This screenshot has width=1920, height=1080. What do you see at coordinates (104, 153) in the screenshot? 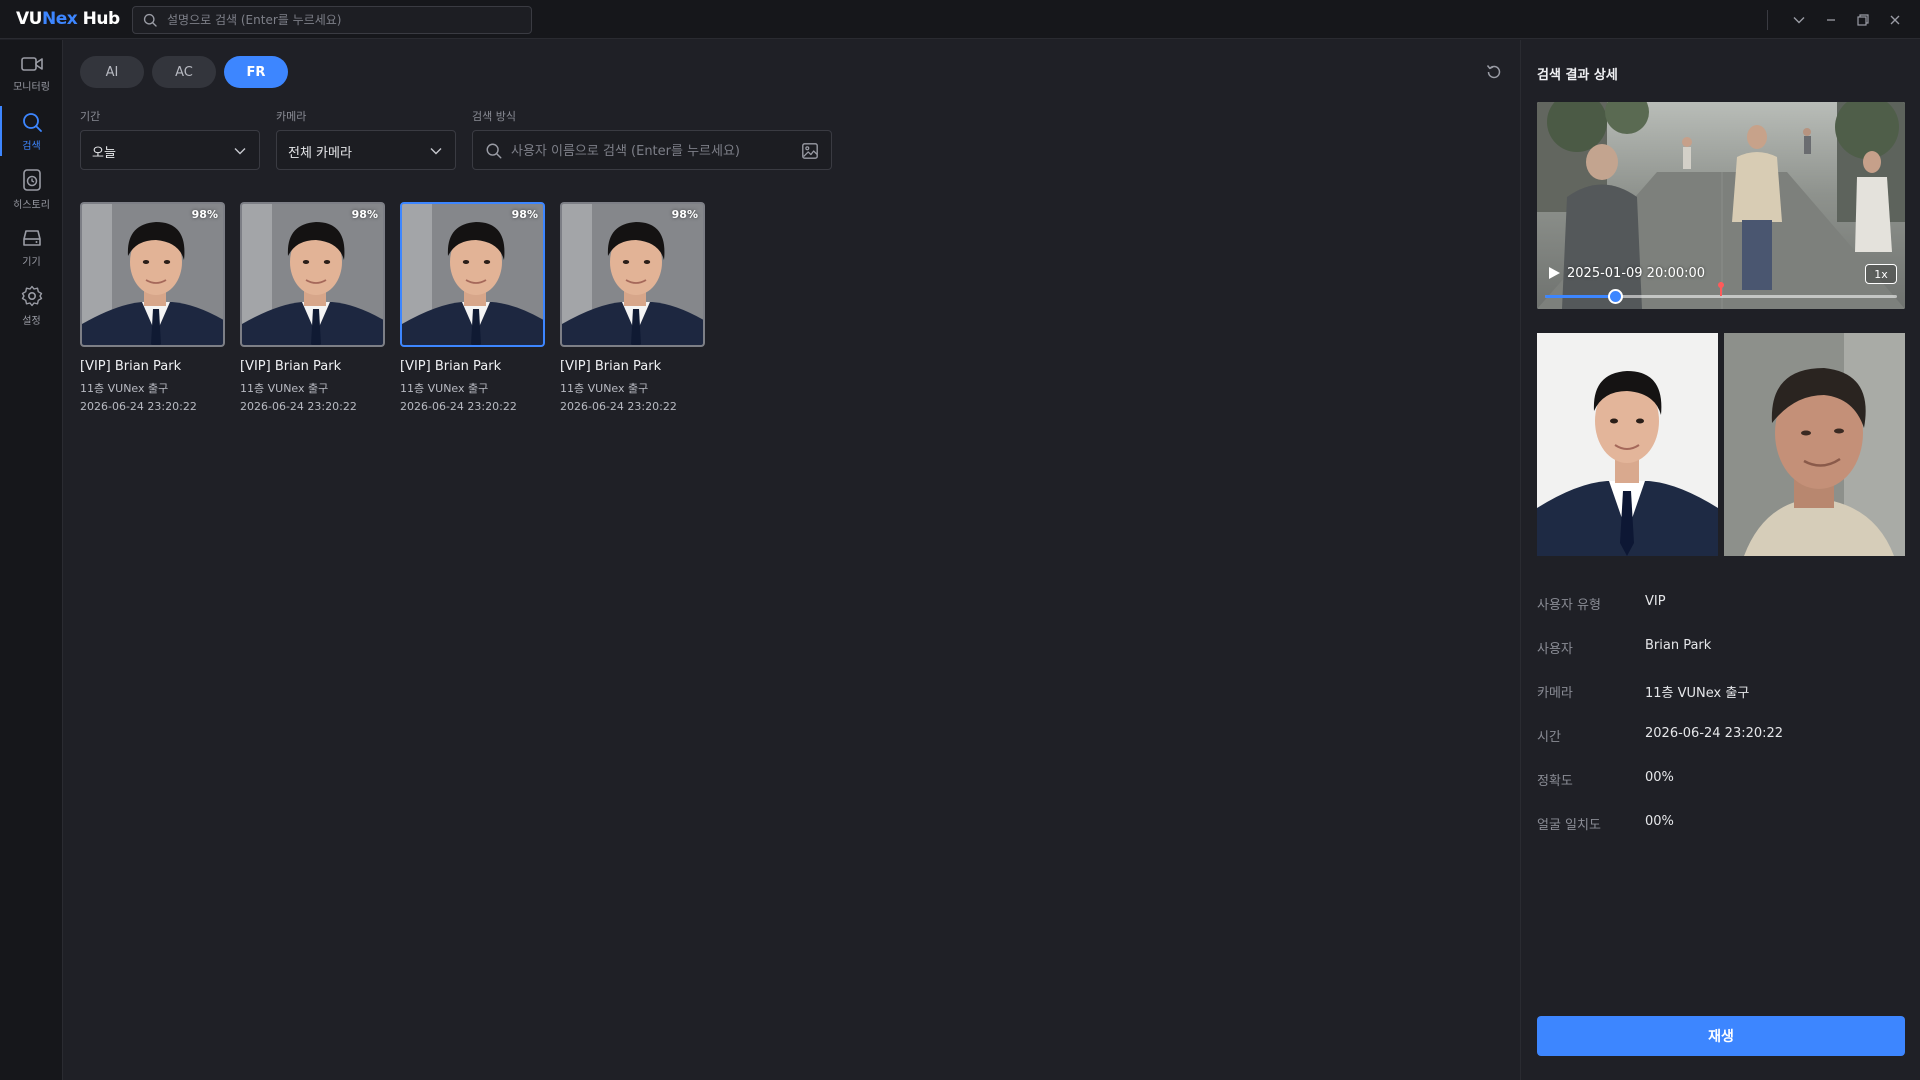
I see `period-value: 오늘` at bounding box center [104, 153].